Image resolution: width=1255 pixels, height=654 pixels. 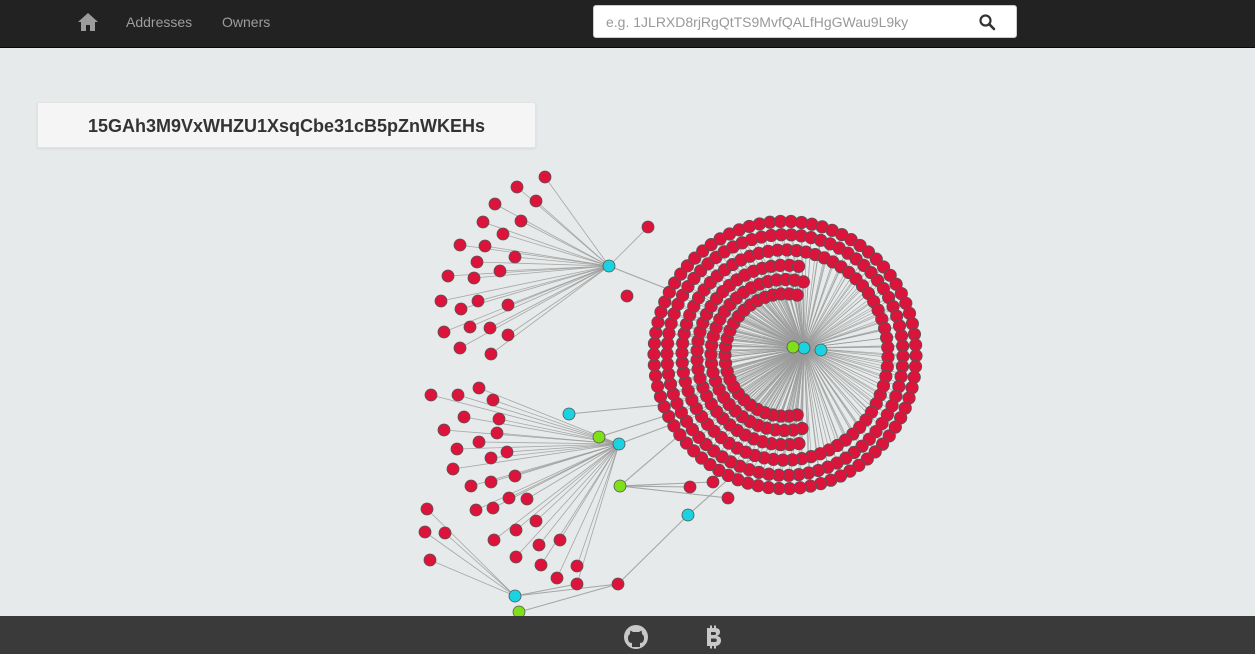 What do you see at coordinates (88, 22) in the screenshot?
I see `home-icon` at bounding box center [88, 22].